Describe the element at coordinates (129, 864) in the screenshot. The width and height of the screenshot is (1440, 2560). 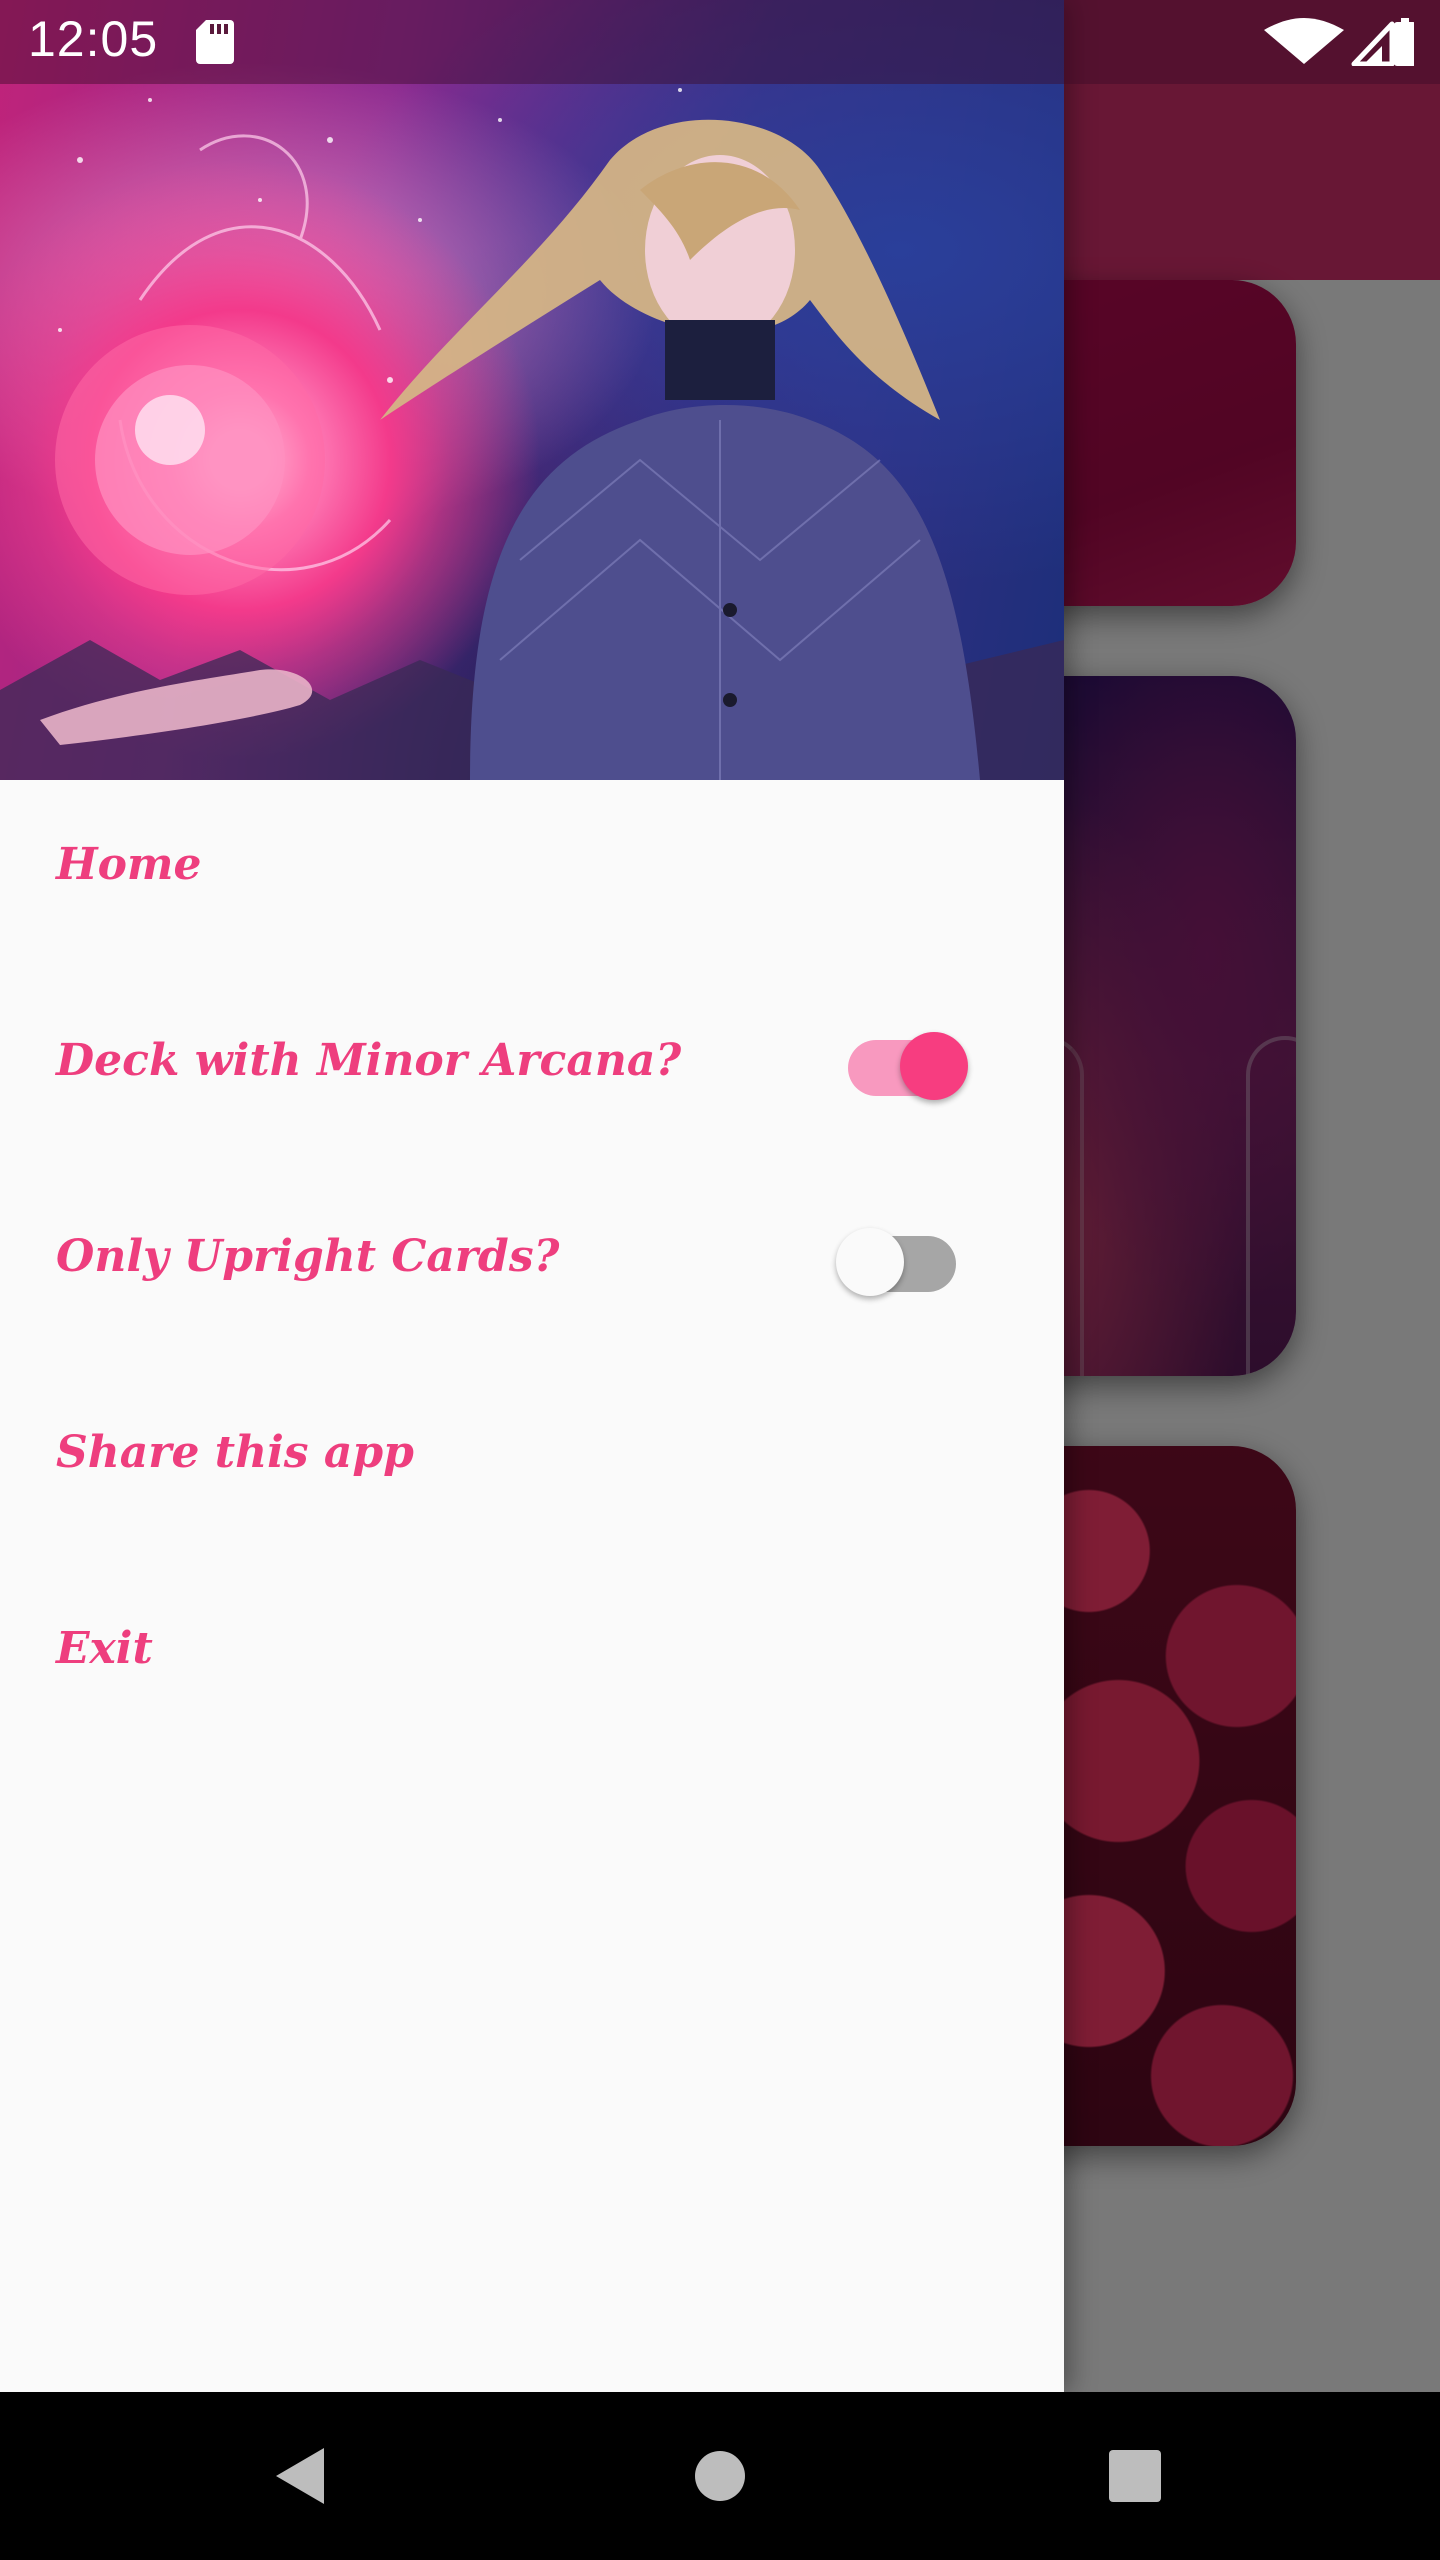
I see `menu-label-home: Home` at that location.